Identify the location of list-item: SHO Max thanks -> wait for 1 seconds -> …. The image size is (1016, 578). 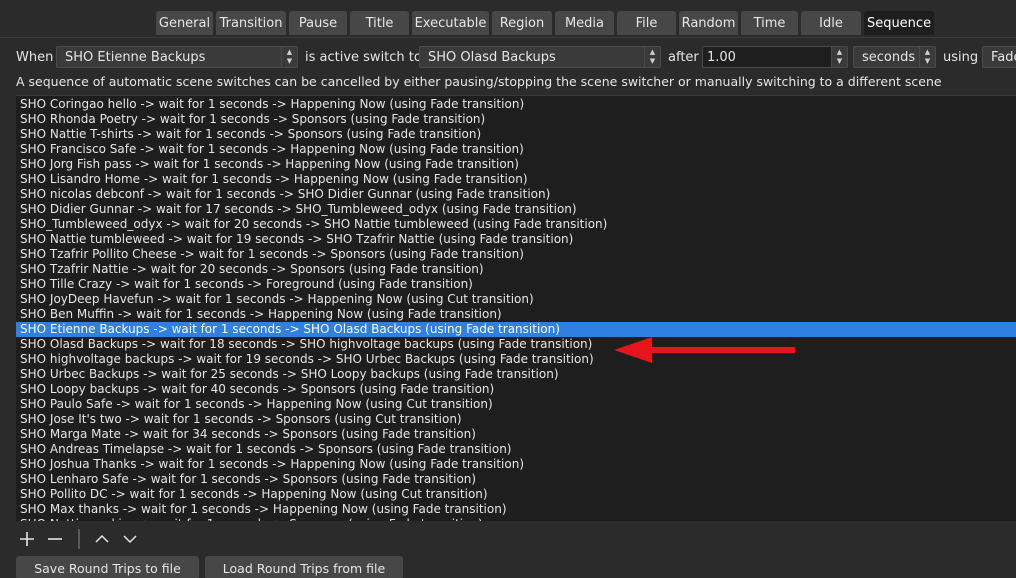
(516, 509).